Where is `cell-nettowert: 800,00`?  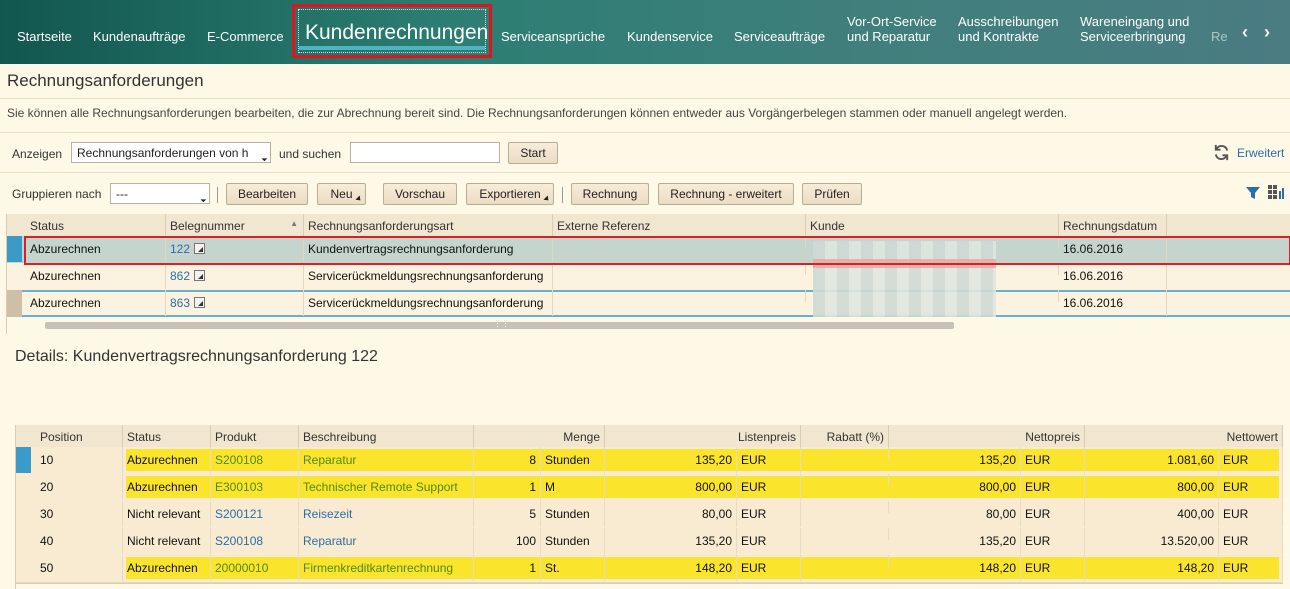
cell-nettowert: 800,00 is located at coordinates (1152, 487).